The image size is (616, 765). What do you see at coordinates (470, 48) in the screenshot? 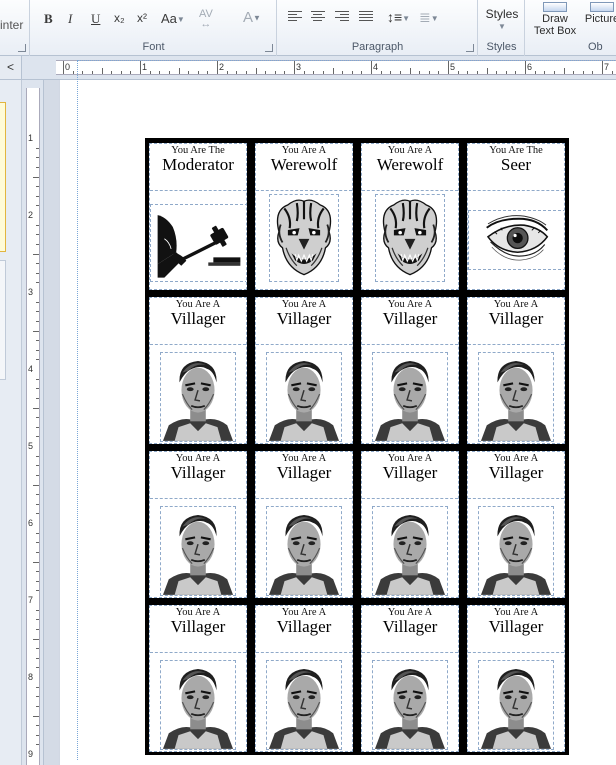
I see `paragraph-launcher-icon` at bounding box center [470, 48].